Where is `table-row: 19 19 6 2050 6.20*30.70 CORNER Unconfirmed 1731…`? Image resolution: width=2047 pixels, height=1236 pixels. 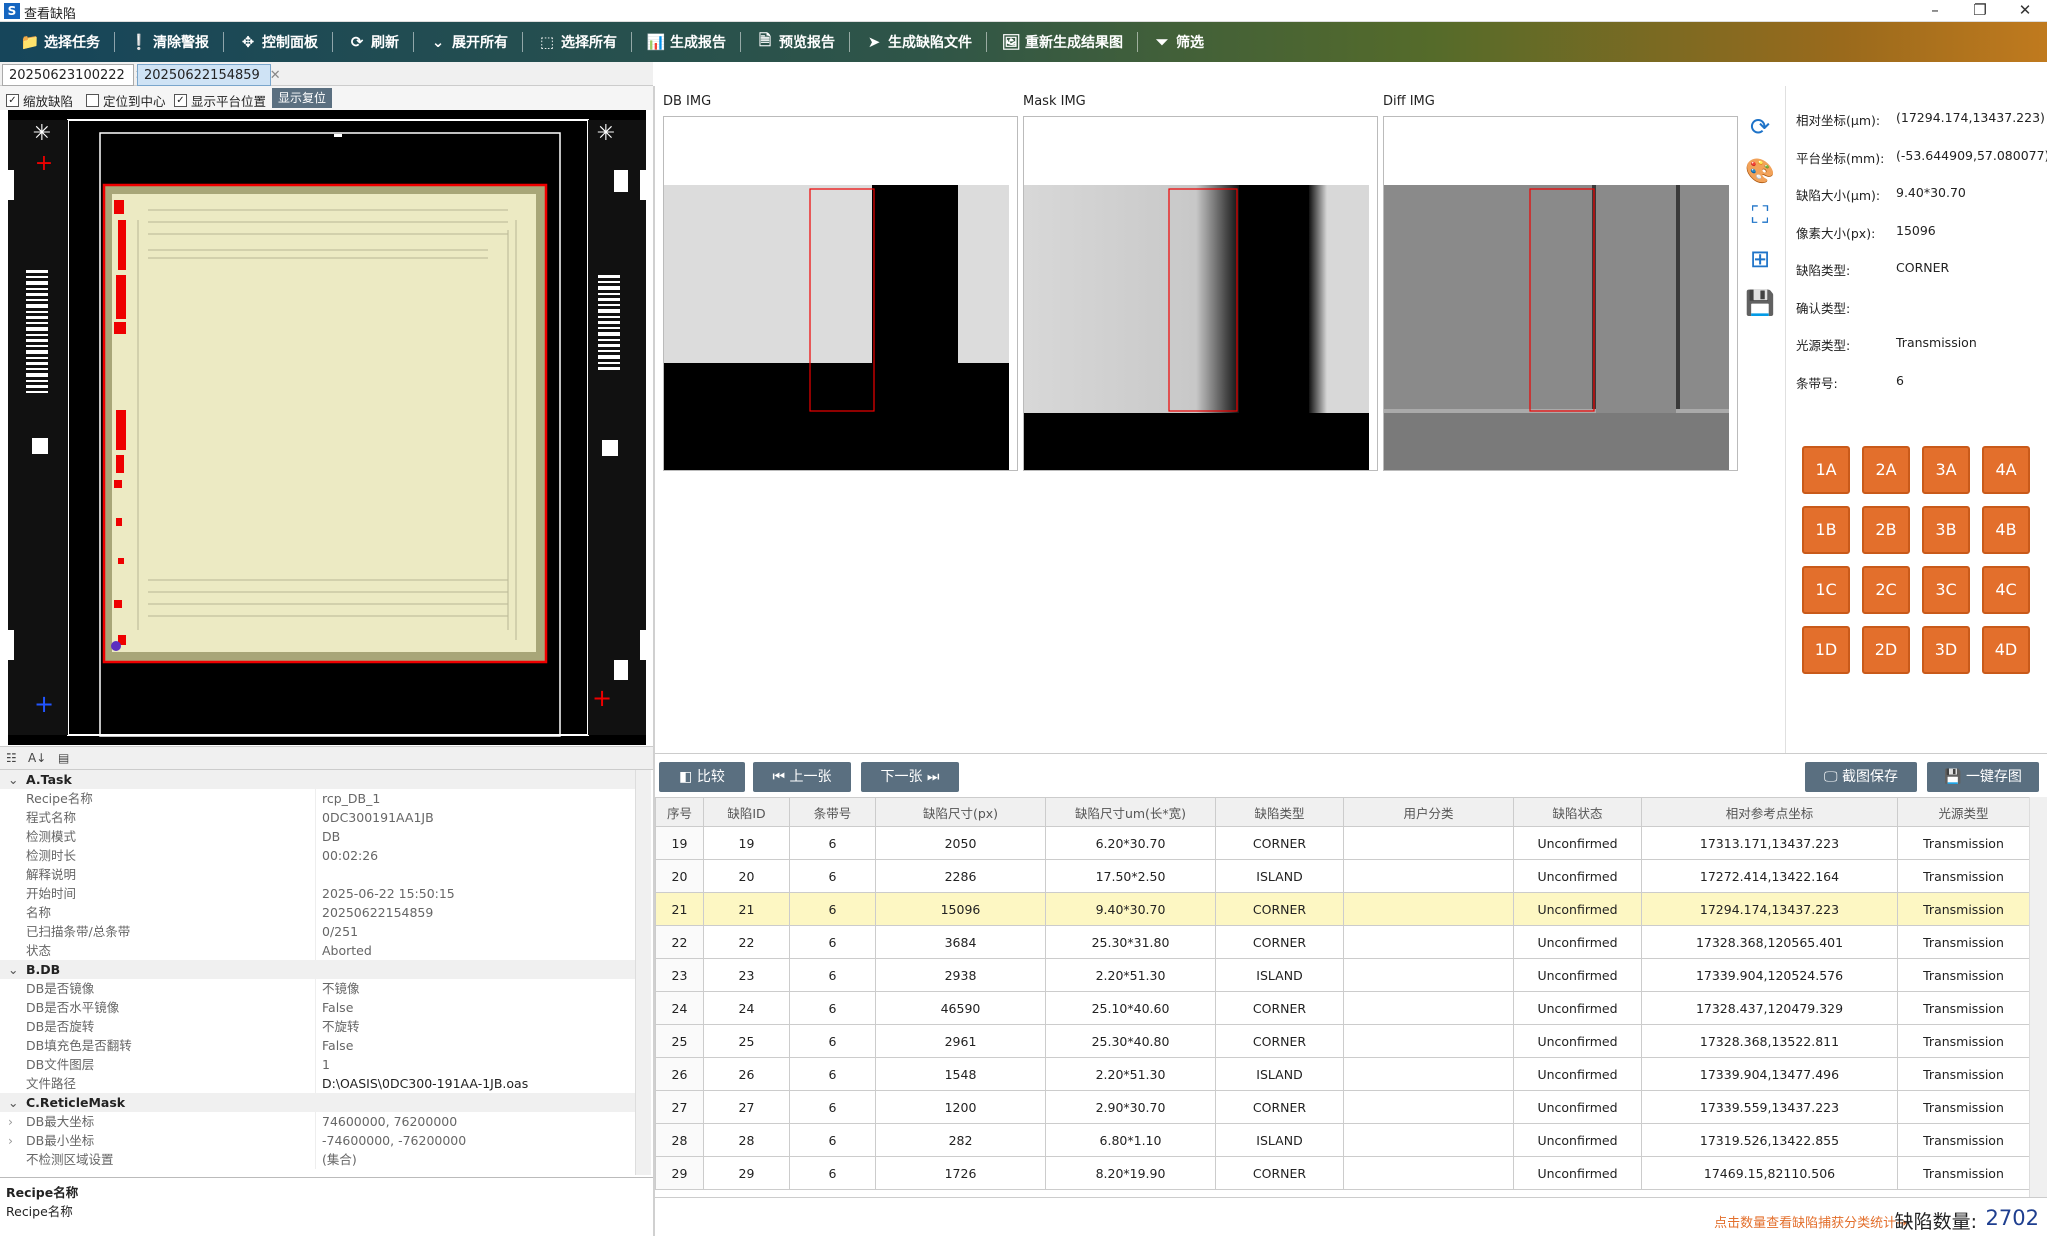
table-row: 19 19 6 2050 6.20*30.70 CORNER Unconfirmed 1731… is located at coordinates (1342, 843).